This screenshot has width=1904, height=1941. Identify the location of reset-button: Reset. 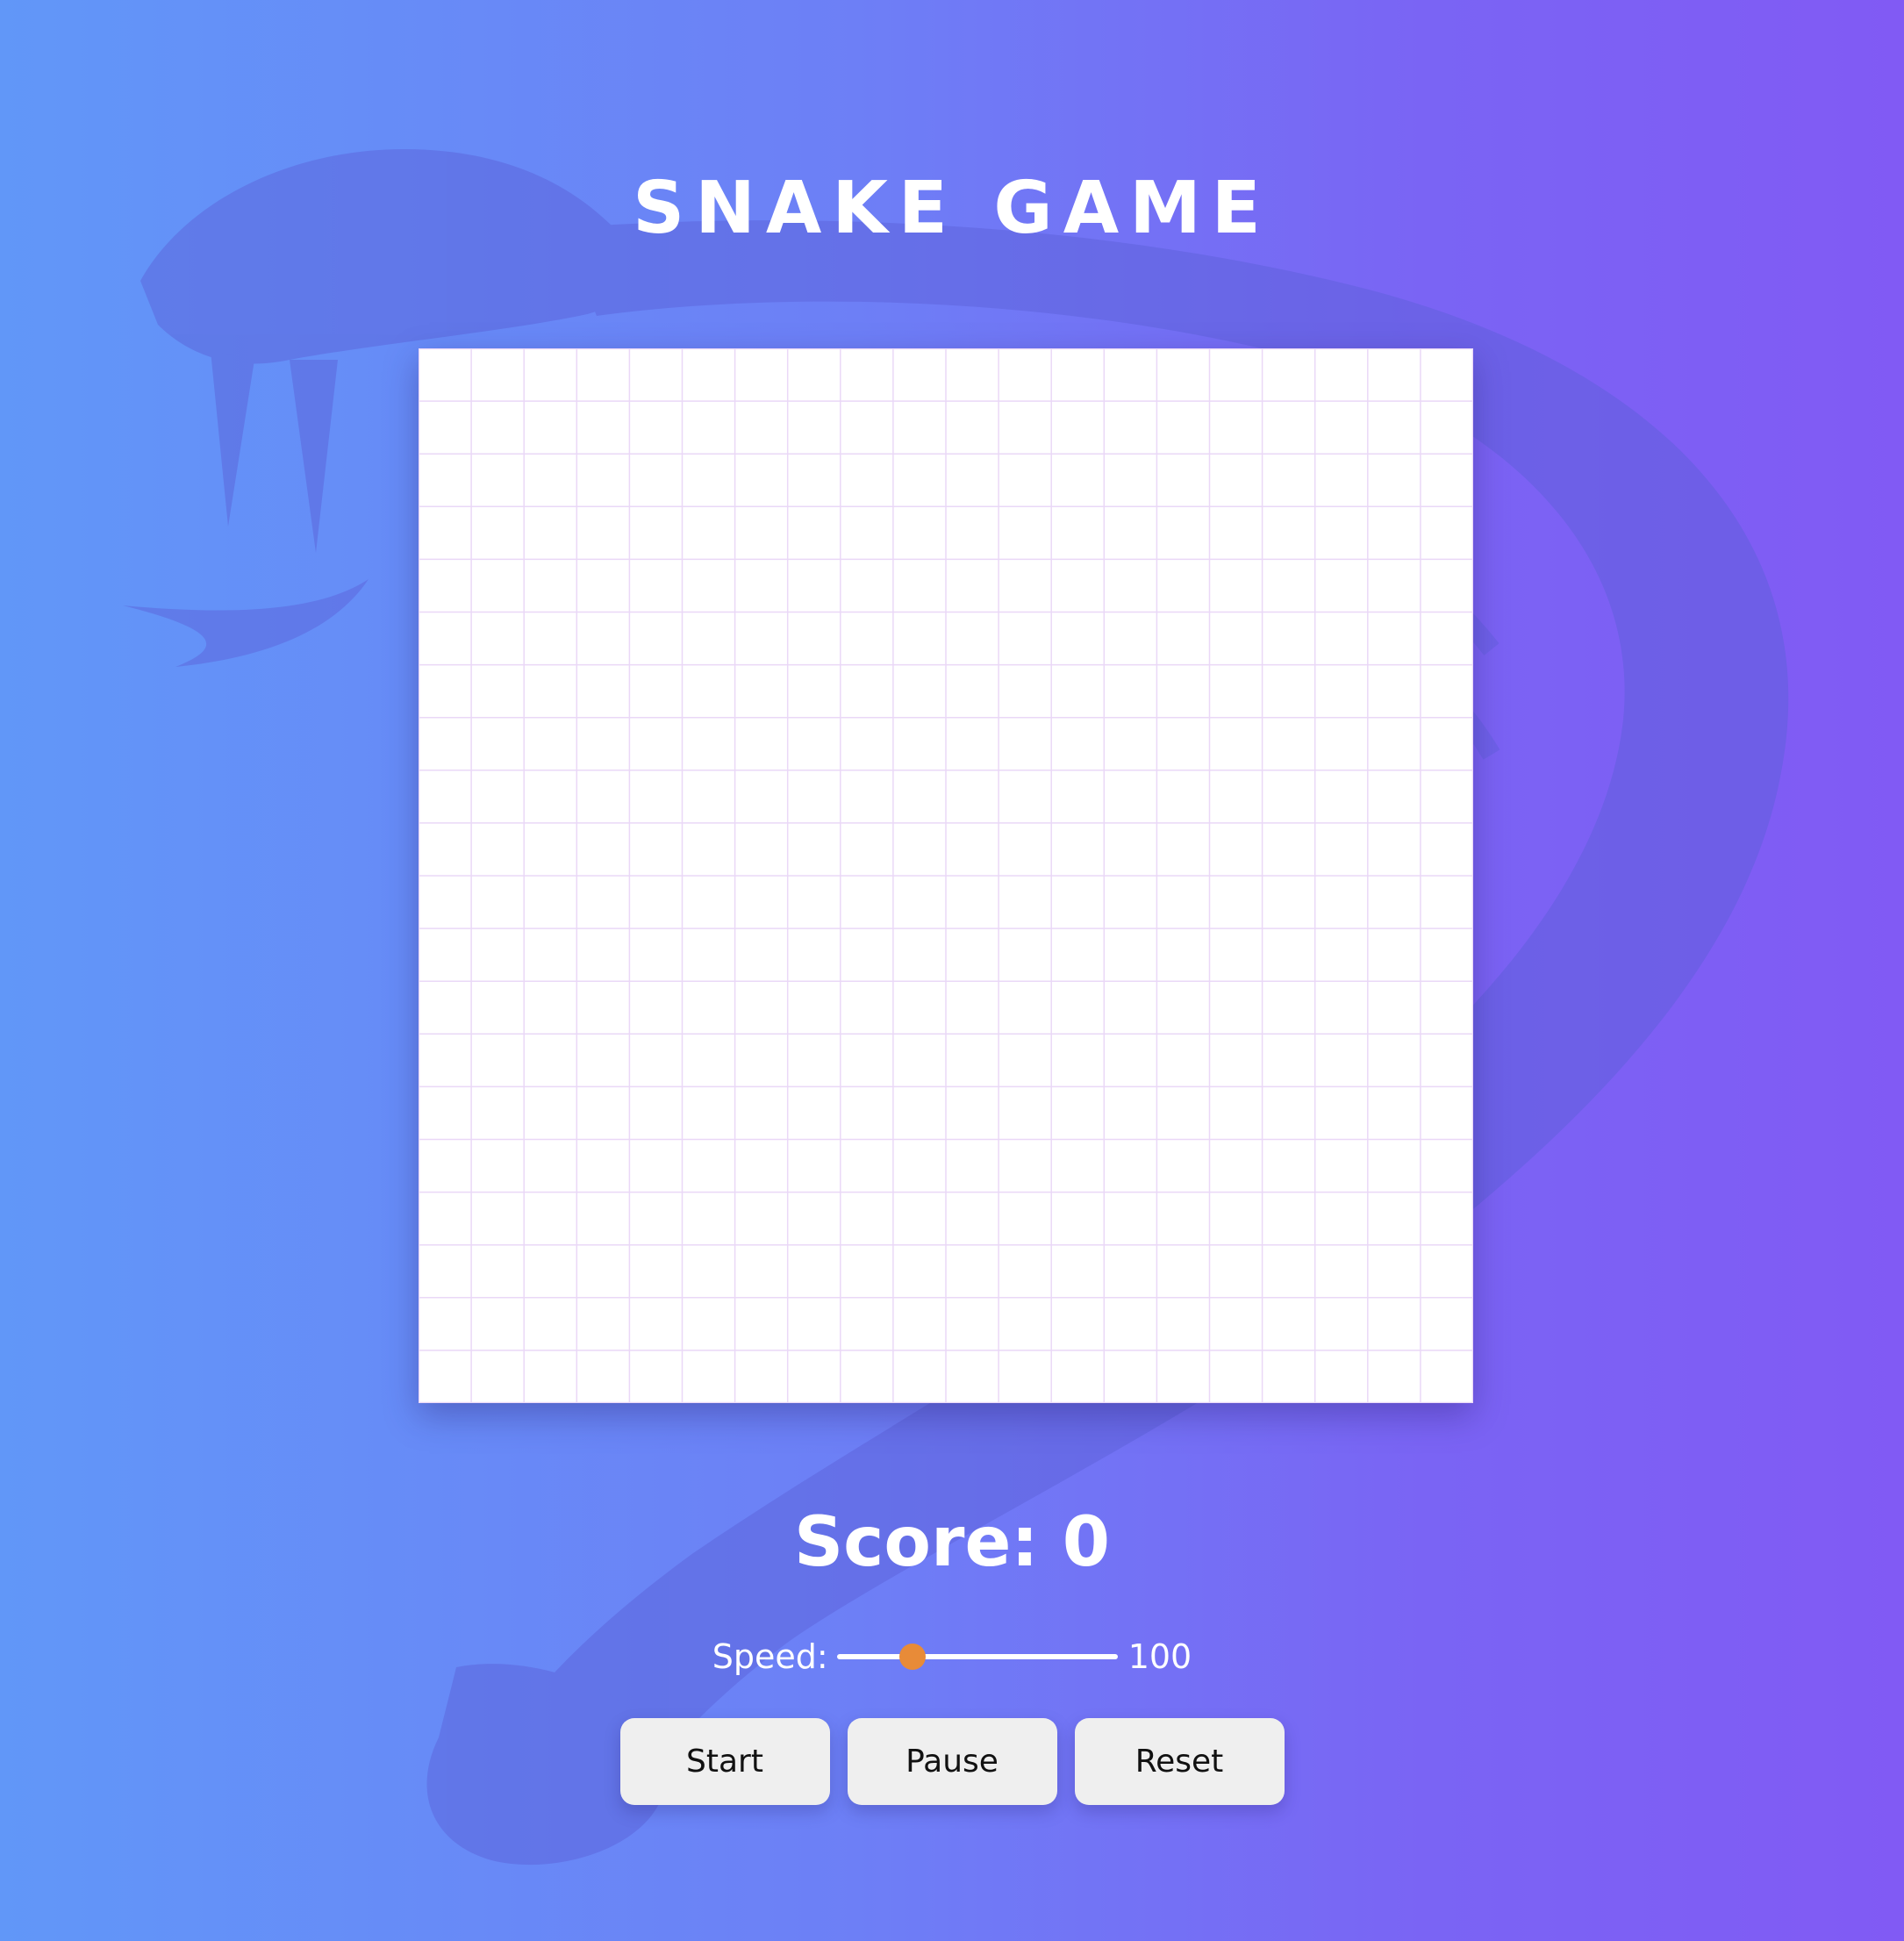
(1179, 1761).